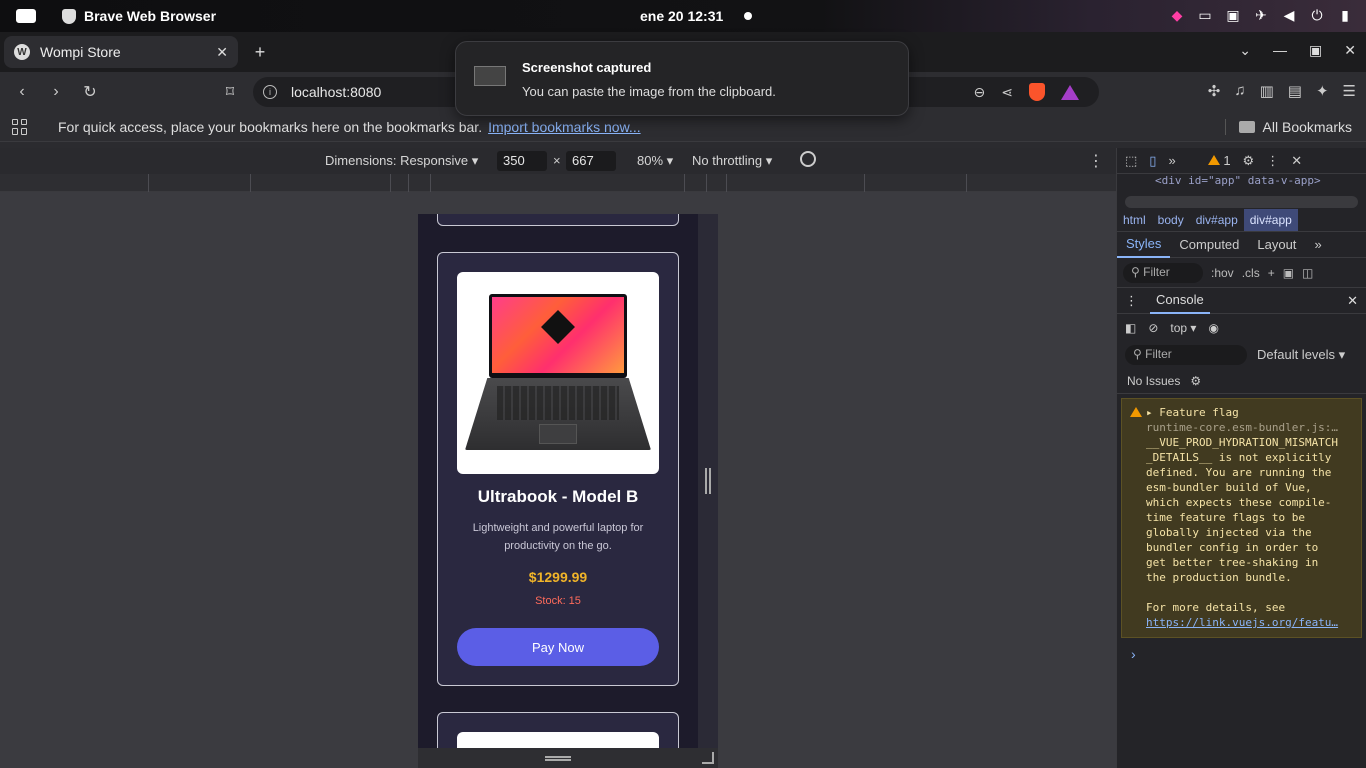 The image size is (1366, 768). Describe the element at coordinates (1317, 15) in the screenshot. I see `power-icon: ⏻` at that location.